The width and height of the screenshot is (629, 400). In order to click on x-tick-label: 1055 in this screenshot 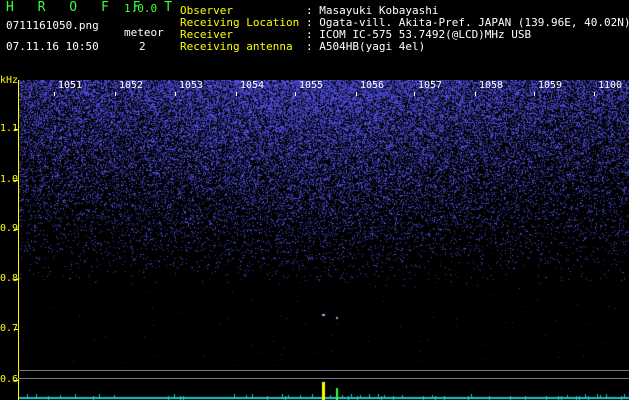, I will do `click(311, 85)`.